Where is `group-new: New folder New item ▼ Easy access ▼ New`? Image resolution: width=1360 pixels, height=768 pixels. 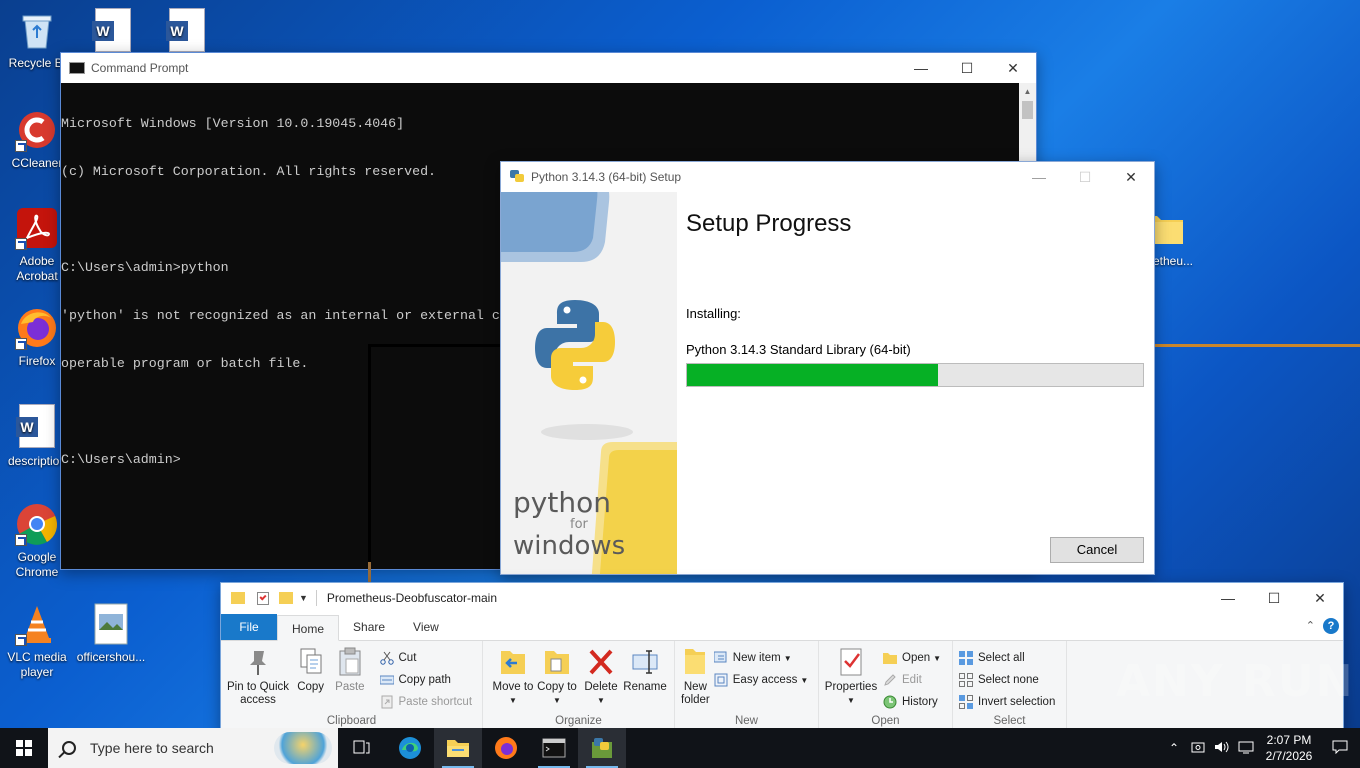
group-new: New folder New item ▼ Easy access ▼ New is located at coordinates (747, 685).